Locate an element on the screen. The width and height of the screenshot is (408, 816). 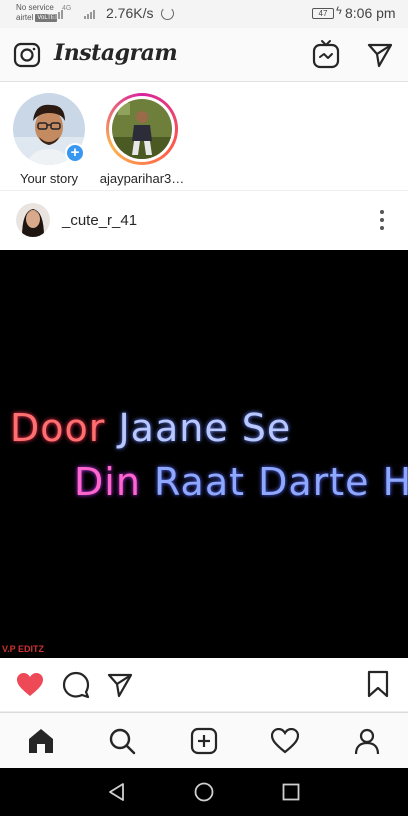
avatar is located at coordinates (142, 129).